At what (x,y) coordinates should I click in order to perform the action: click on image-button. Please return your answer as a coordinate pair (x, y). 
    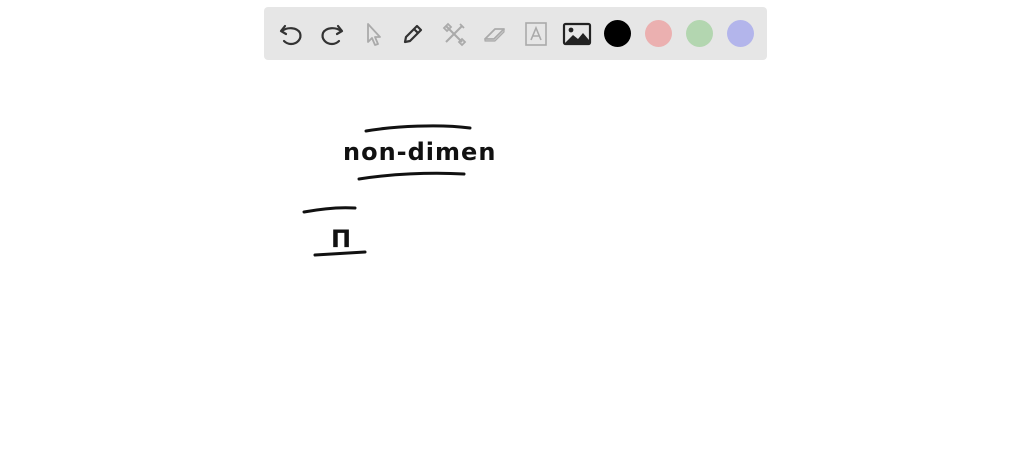
    Looking at the image, I should click on (577, 34).